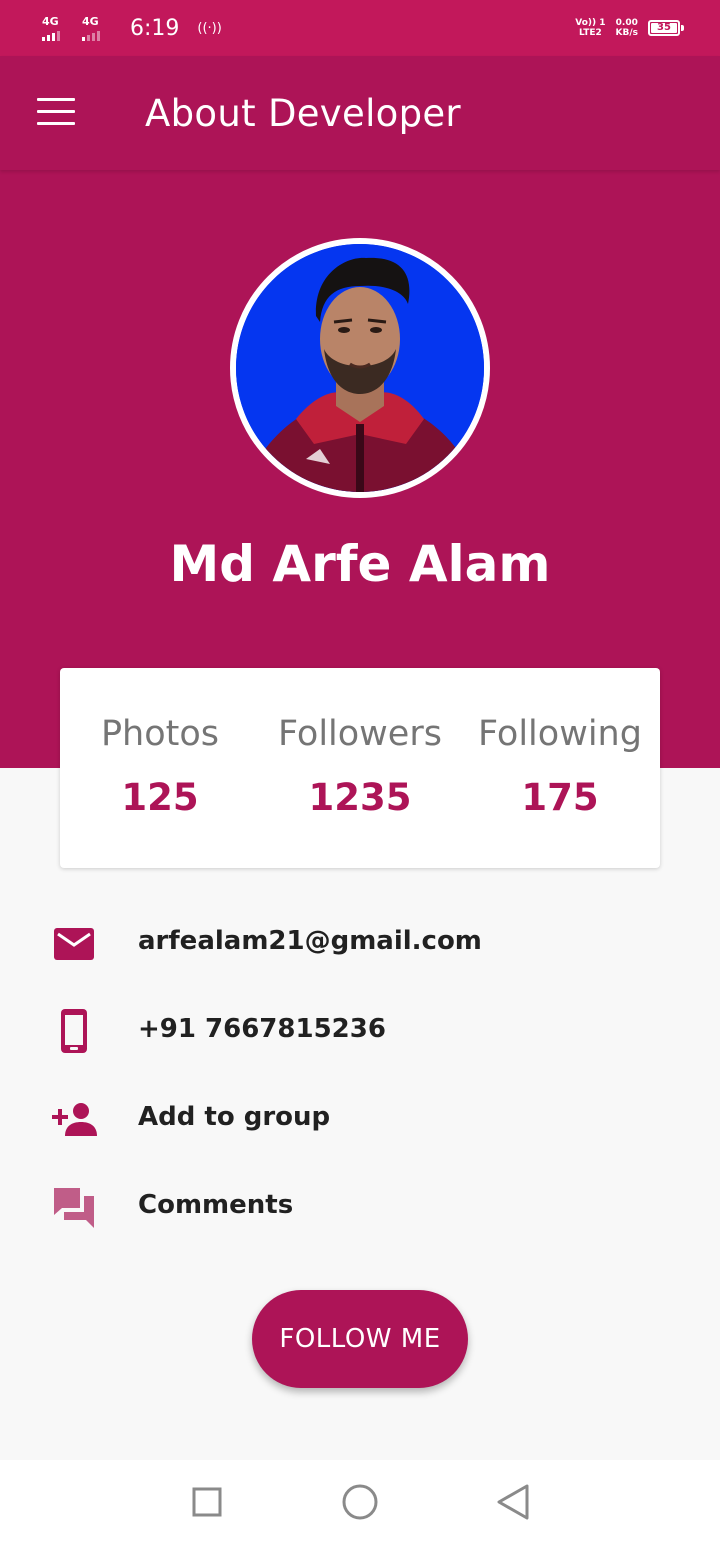  What do you see at coordinates (626, 33) in the screenshot?
I see `speed-unit: KB/s` at bounding box center [626, 33].